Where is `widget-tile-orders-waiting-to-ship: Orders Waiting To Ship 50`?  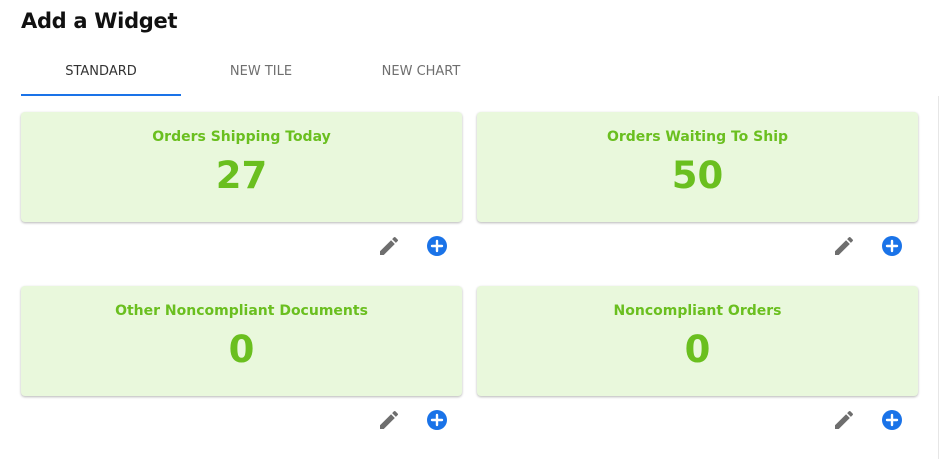 widget-tile-orders-waiting-to-ship: Orders Waiting To Ship 50 is located at coordinates (697, 167).